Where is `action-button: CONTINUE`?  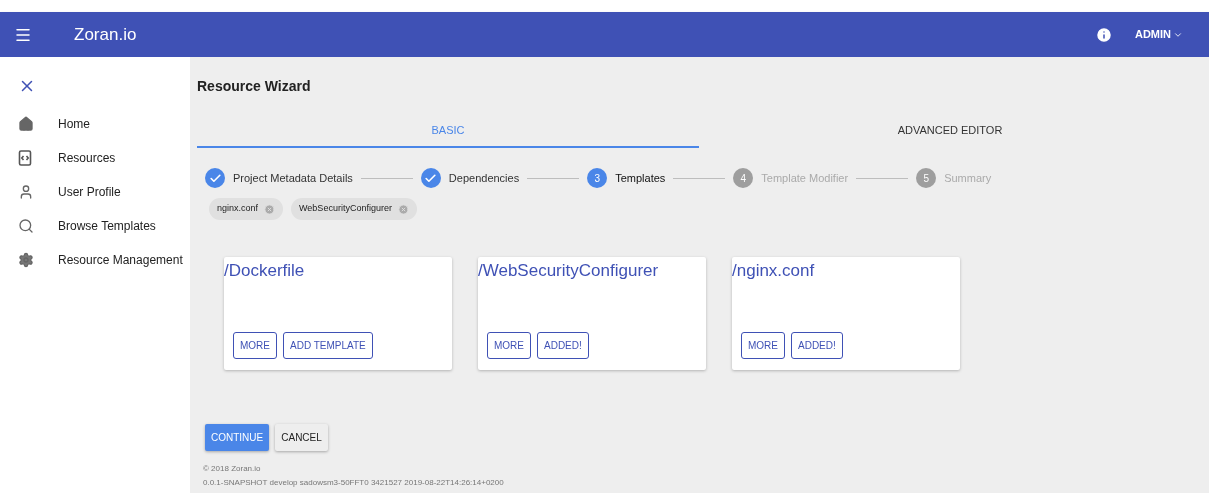
action-button: CONTINUE is located at coordinates (237, 437).